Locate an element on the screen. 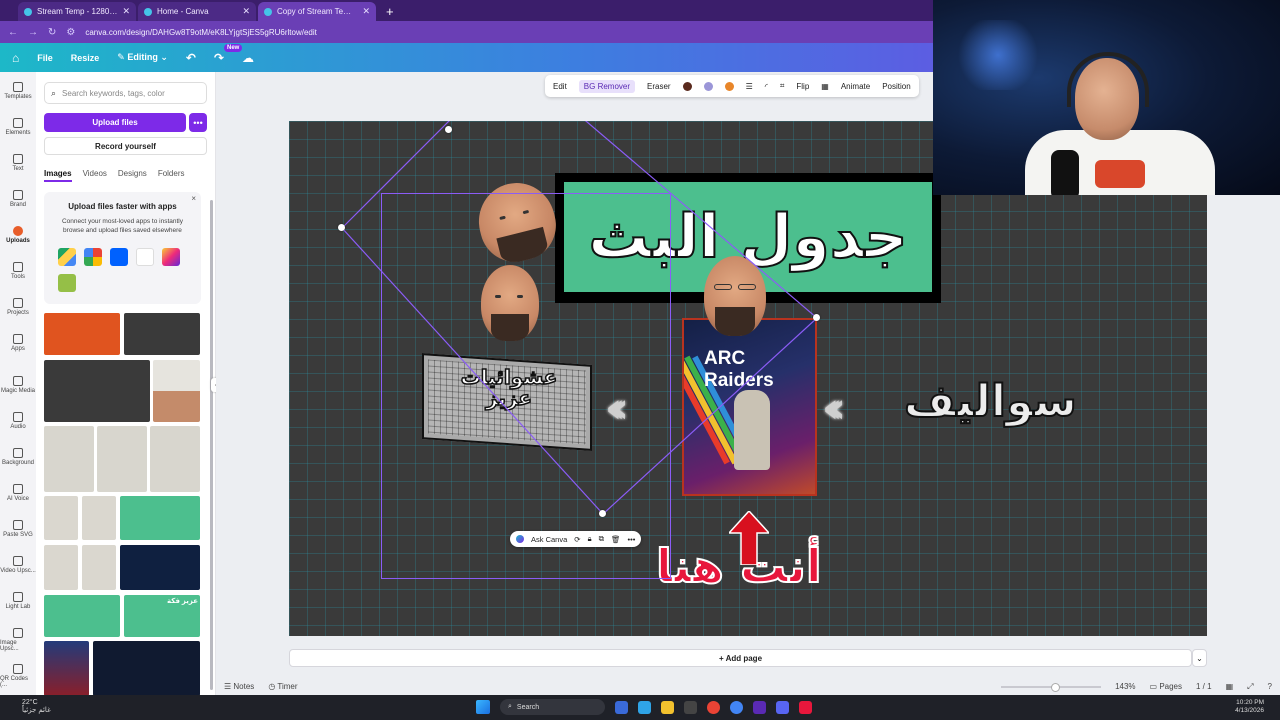  timer-button: ◷ Timer is located at coordinates (282, 686).